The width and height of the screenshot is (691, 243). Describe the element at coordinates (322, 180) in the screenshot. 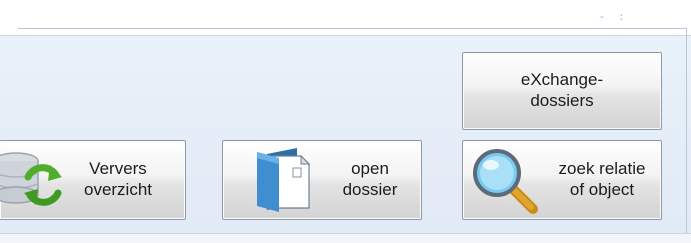

I see `open-dossier-button: open dossier` at that location.